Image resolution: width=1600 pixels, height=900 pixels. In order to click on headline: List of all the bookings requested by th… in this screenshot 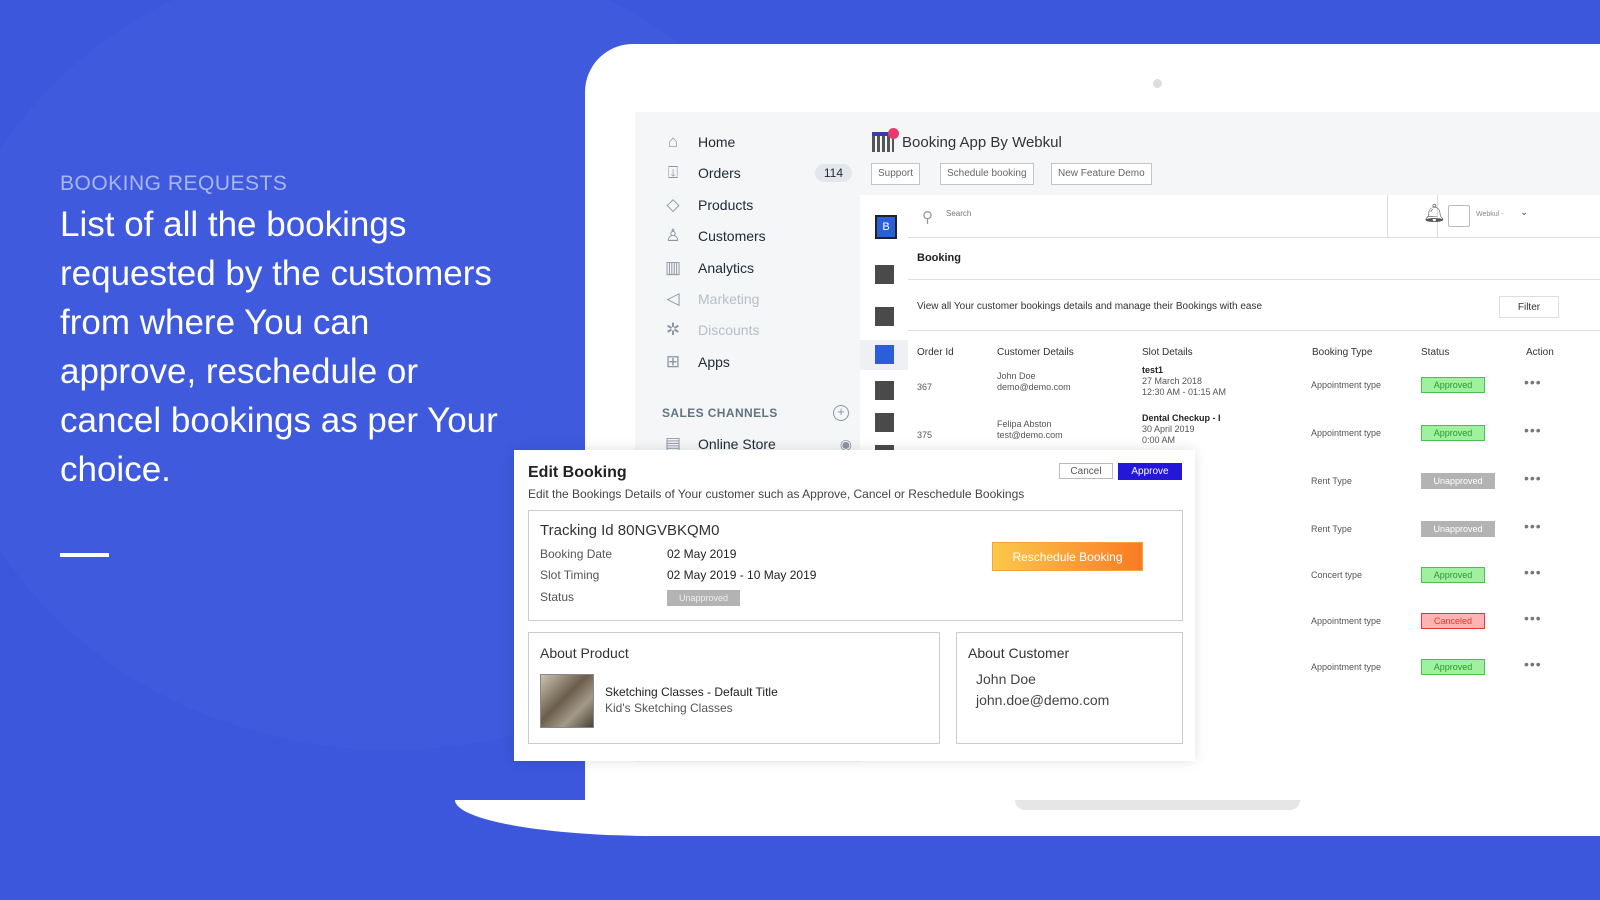, I will do `click(279, 347)`.